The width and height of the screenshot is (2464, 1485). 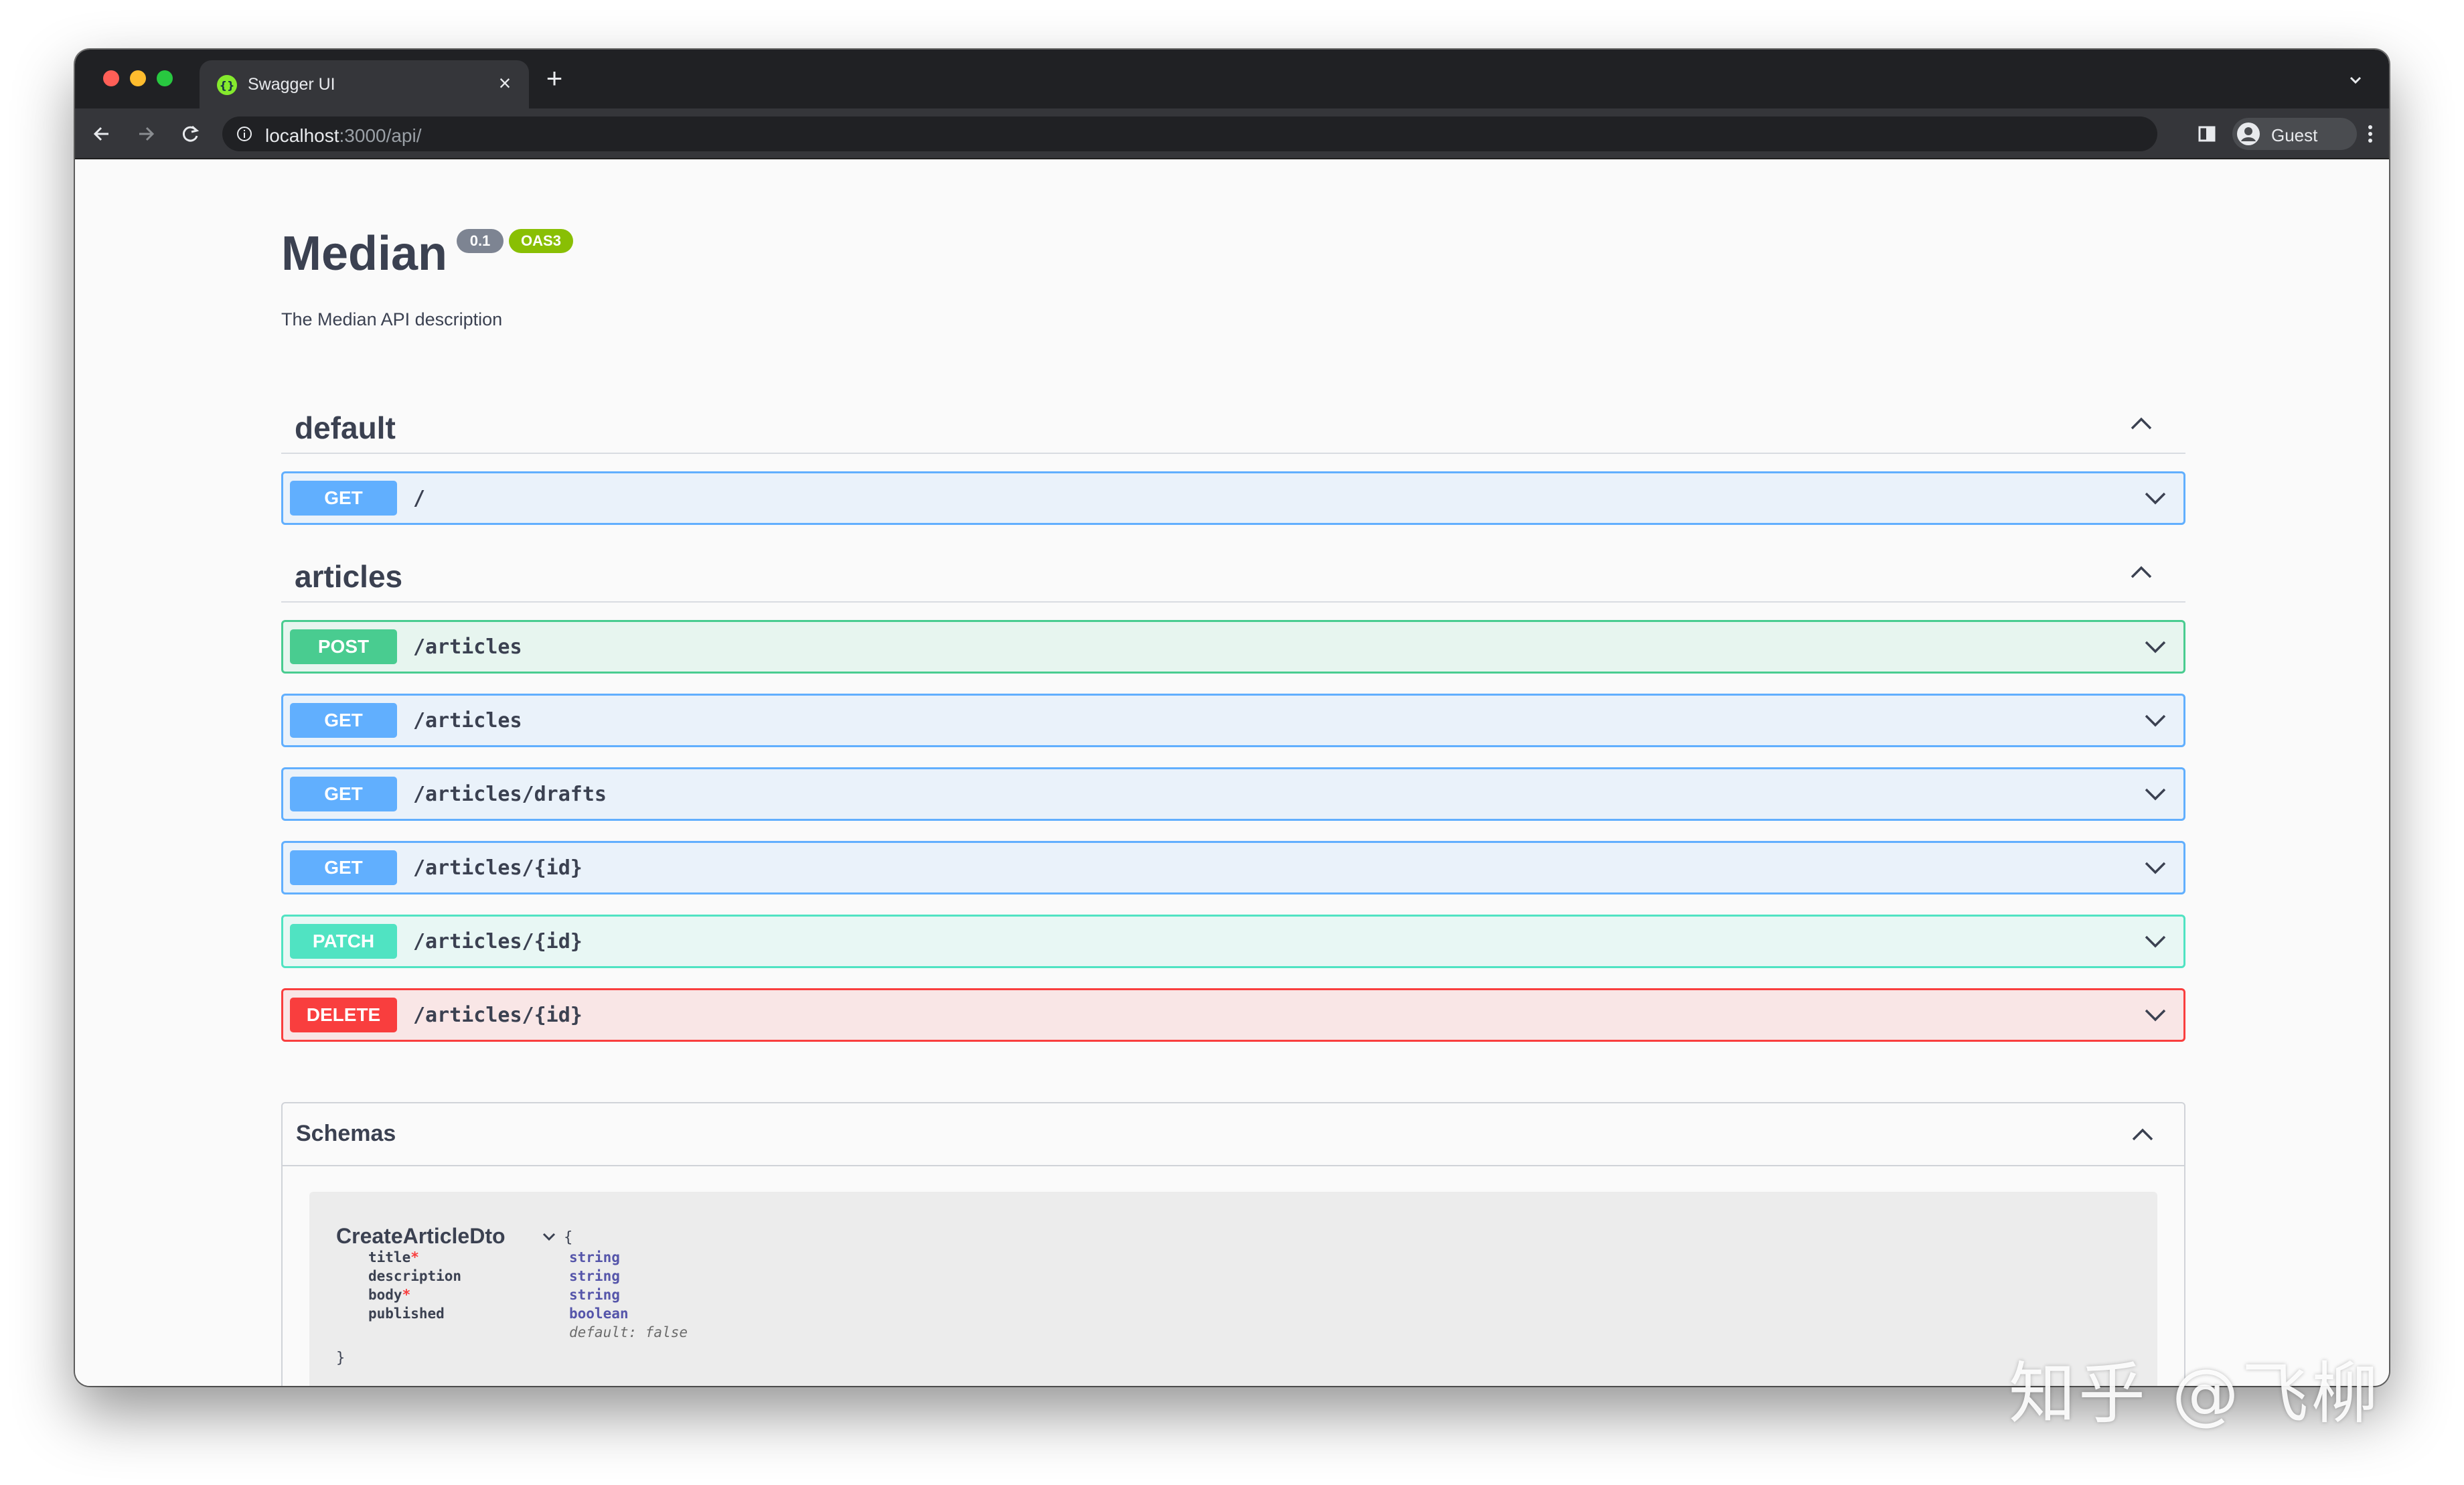 I want to click on side-panel-icon, so click(x=2207, y=134).